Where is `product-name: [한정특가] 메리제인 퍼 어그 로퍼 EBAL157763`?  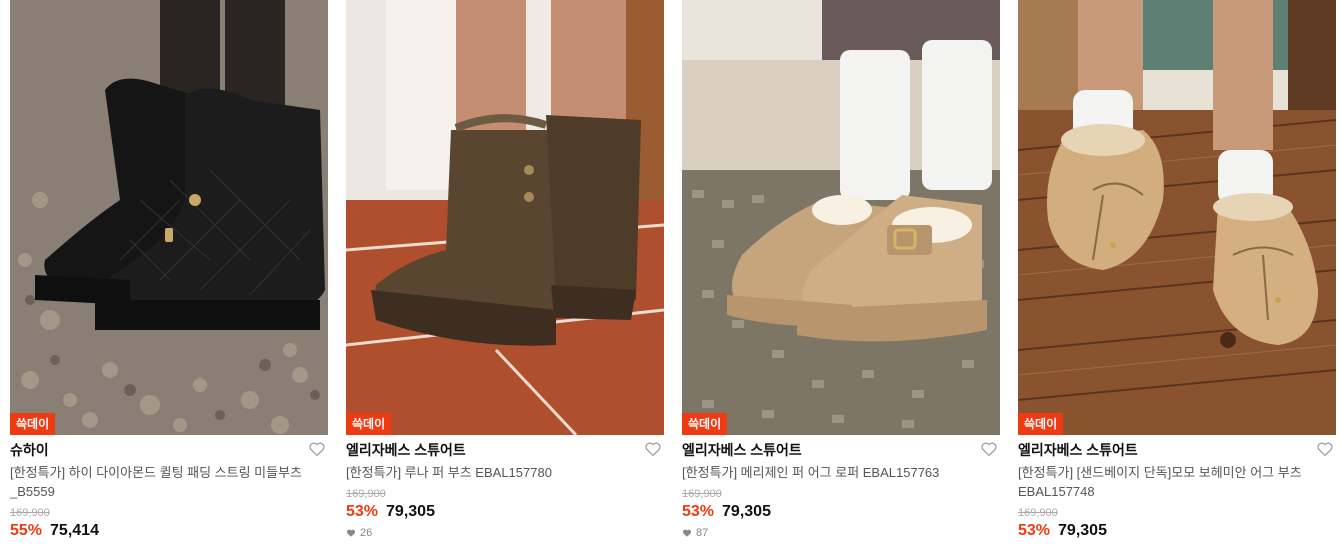
product-name: [한정특가] 메리제인 퍼 어그 로퍼 EBAL157763 is located at coordinates (834, 472).